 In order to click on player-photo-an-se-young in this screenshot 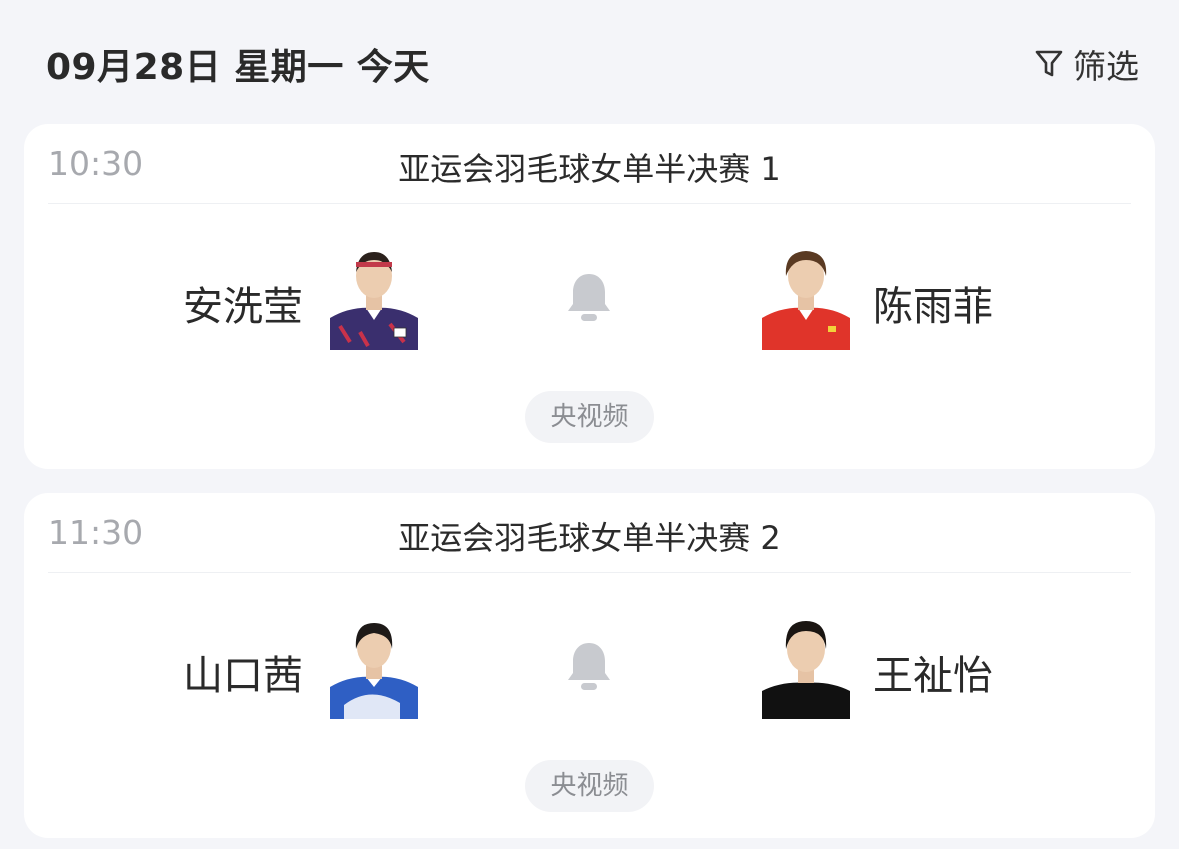, I will do `click(374, 298)`.